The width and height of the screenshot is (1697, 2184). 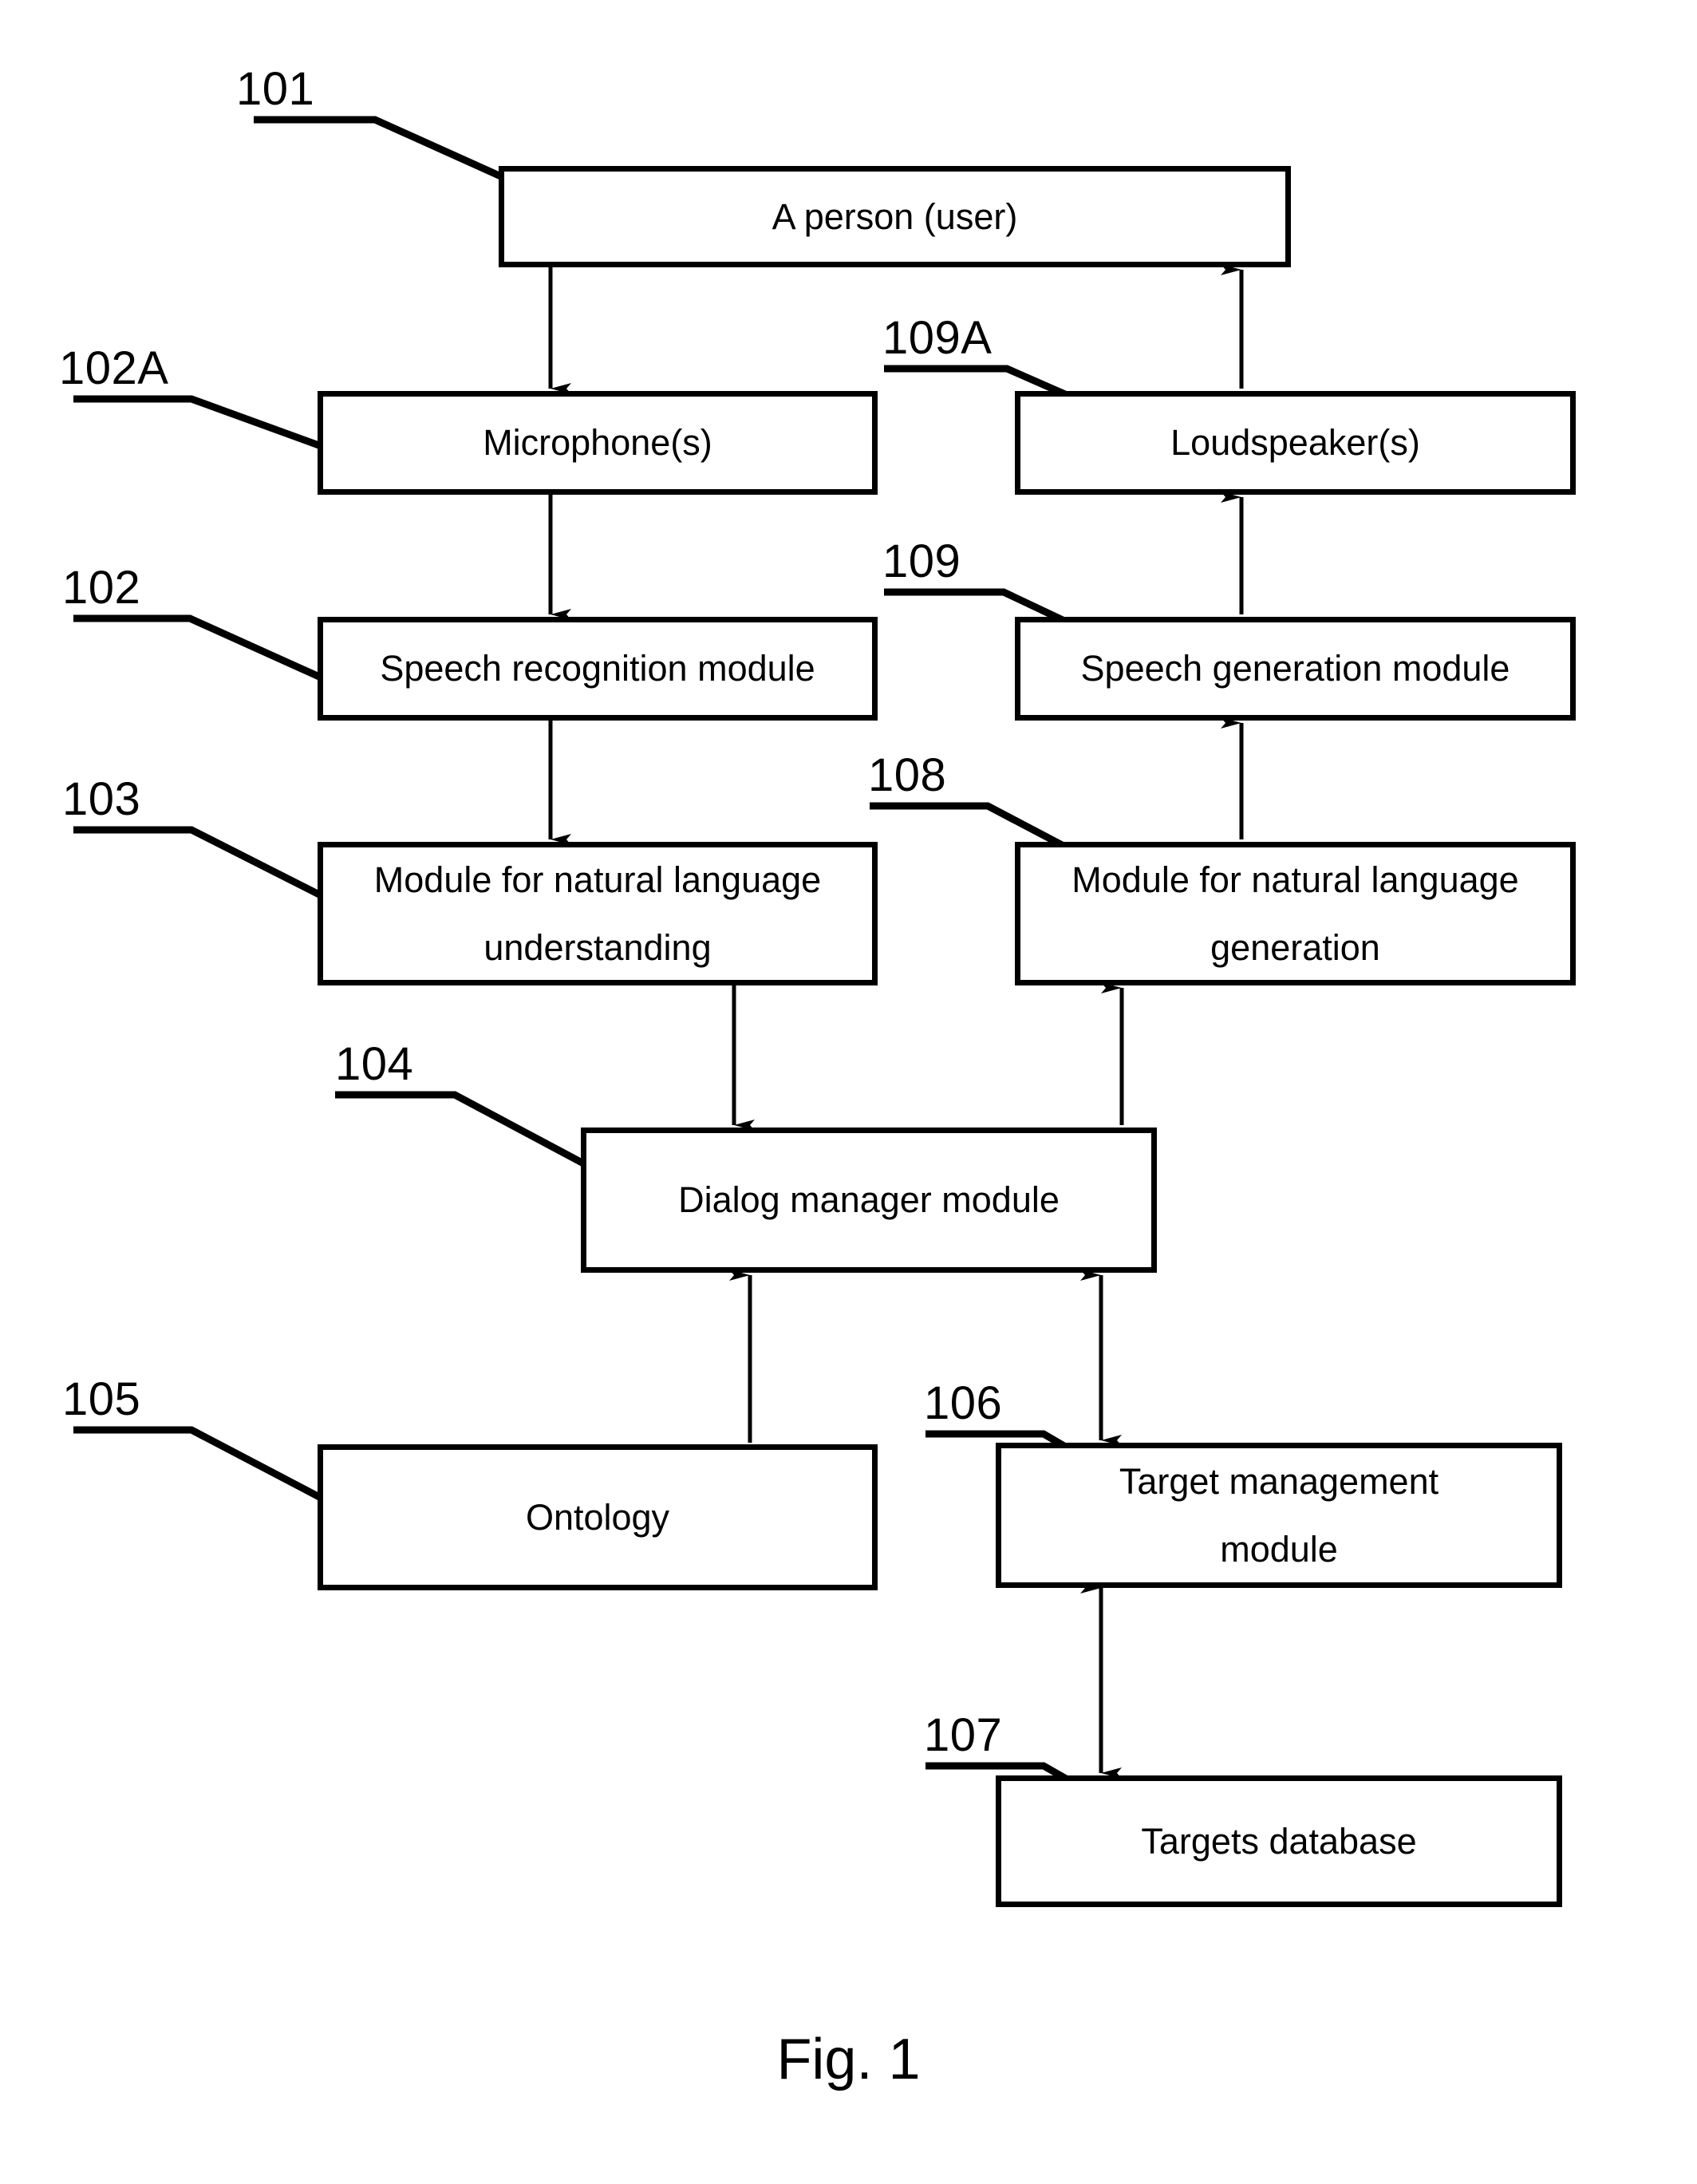 I want to click on node-label-targets-database: Targets database, so click(x=1279, y=1841).